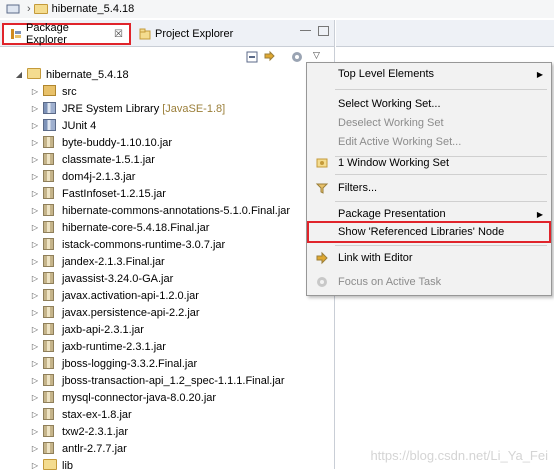 This screenshot has width=554, height=474. I want to click on menu-item-label: Show 'Referenced Libraries' Node, so click(421, 232).